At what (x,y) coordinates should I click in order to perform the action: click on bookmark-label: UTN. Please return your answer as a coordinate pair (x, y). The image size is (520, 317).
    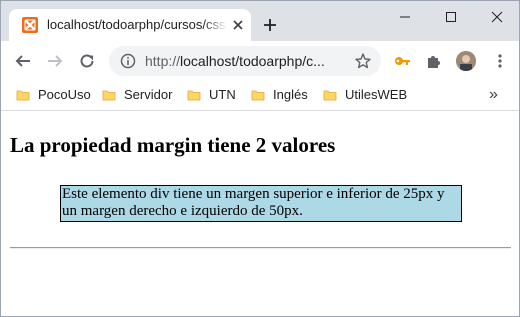
    Looking at the image, I should click on (222, 94).